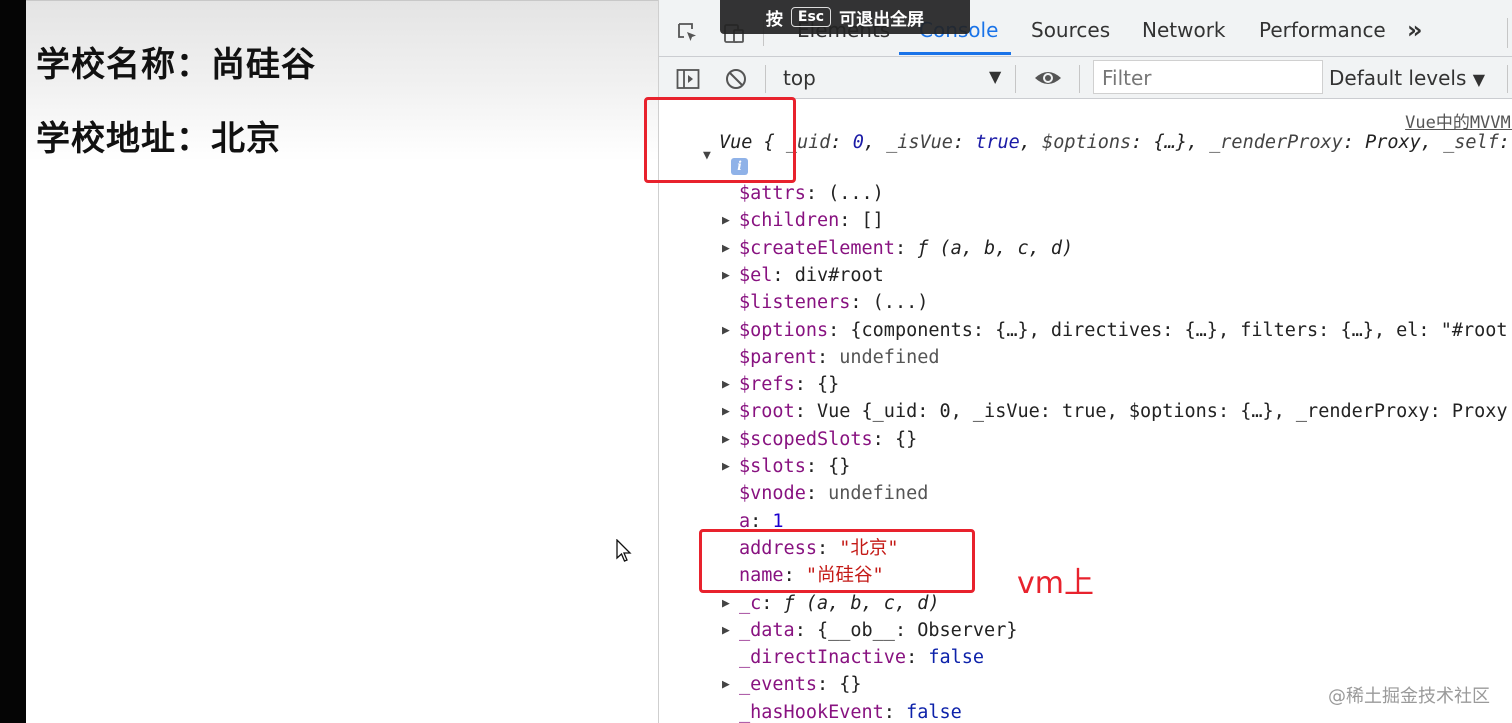 This screenshot has width=1512, height=723. Describe the element at coordinates (995, 76) in the screenshot. I see `context-dropdown-caret-icon: ▼` at that location.